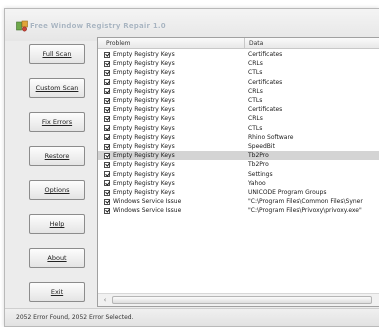  I want to click on button-label: Options, so click(57, 190).